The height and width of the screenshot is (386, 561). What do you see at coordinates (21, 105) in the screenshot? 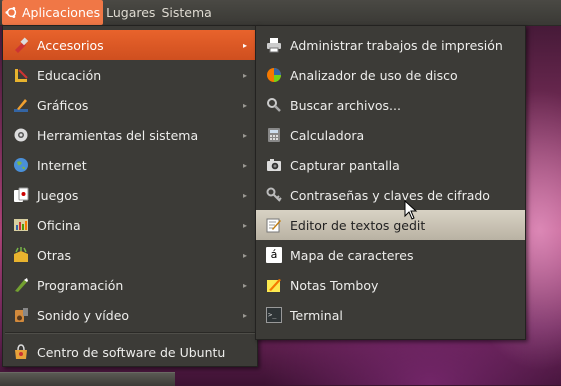
I see `graphics-icon` at bounding box center [21, 105].